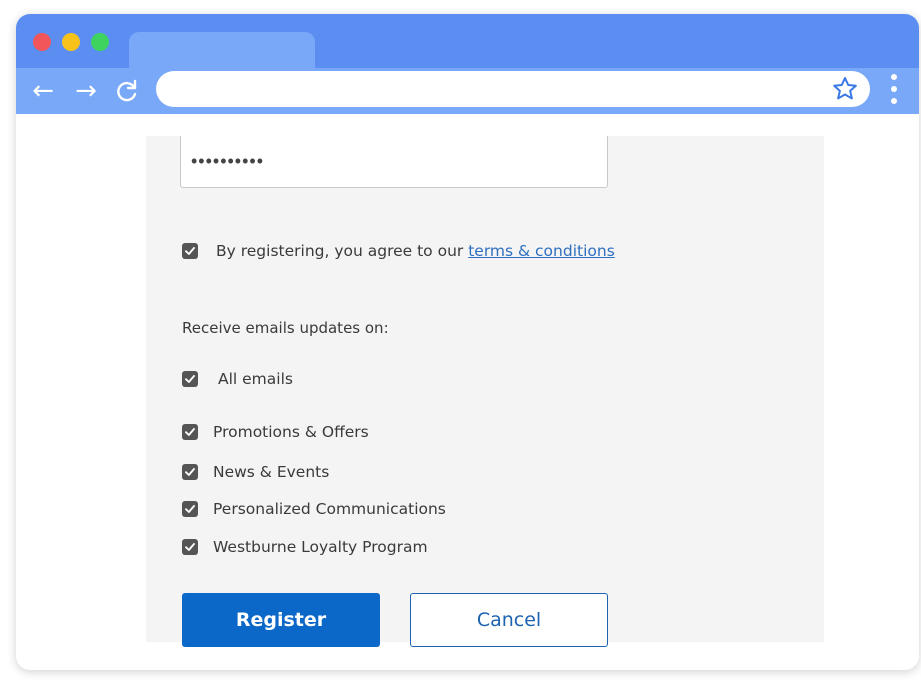 Image resolution: width=921 pixels, height=688 pixels. I want to click on loyalty-checkbox, so click(190, 547).